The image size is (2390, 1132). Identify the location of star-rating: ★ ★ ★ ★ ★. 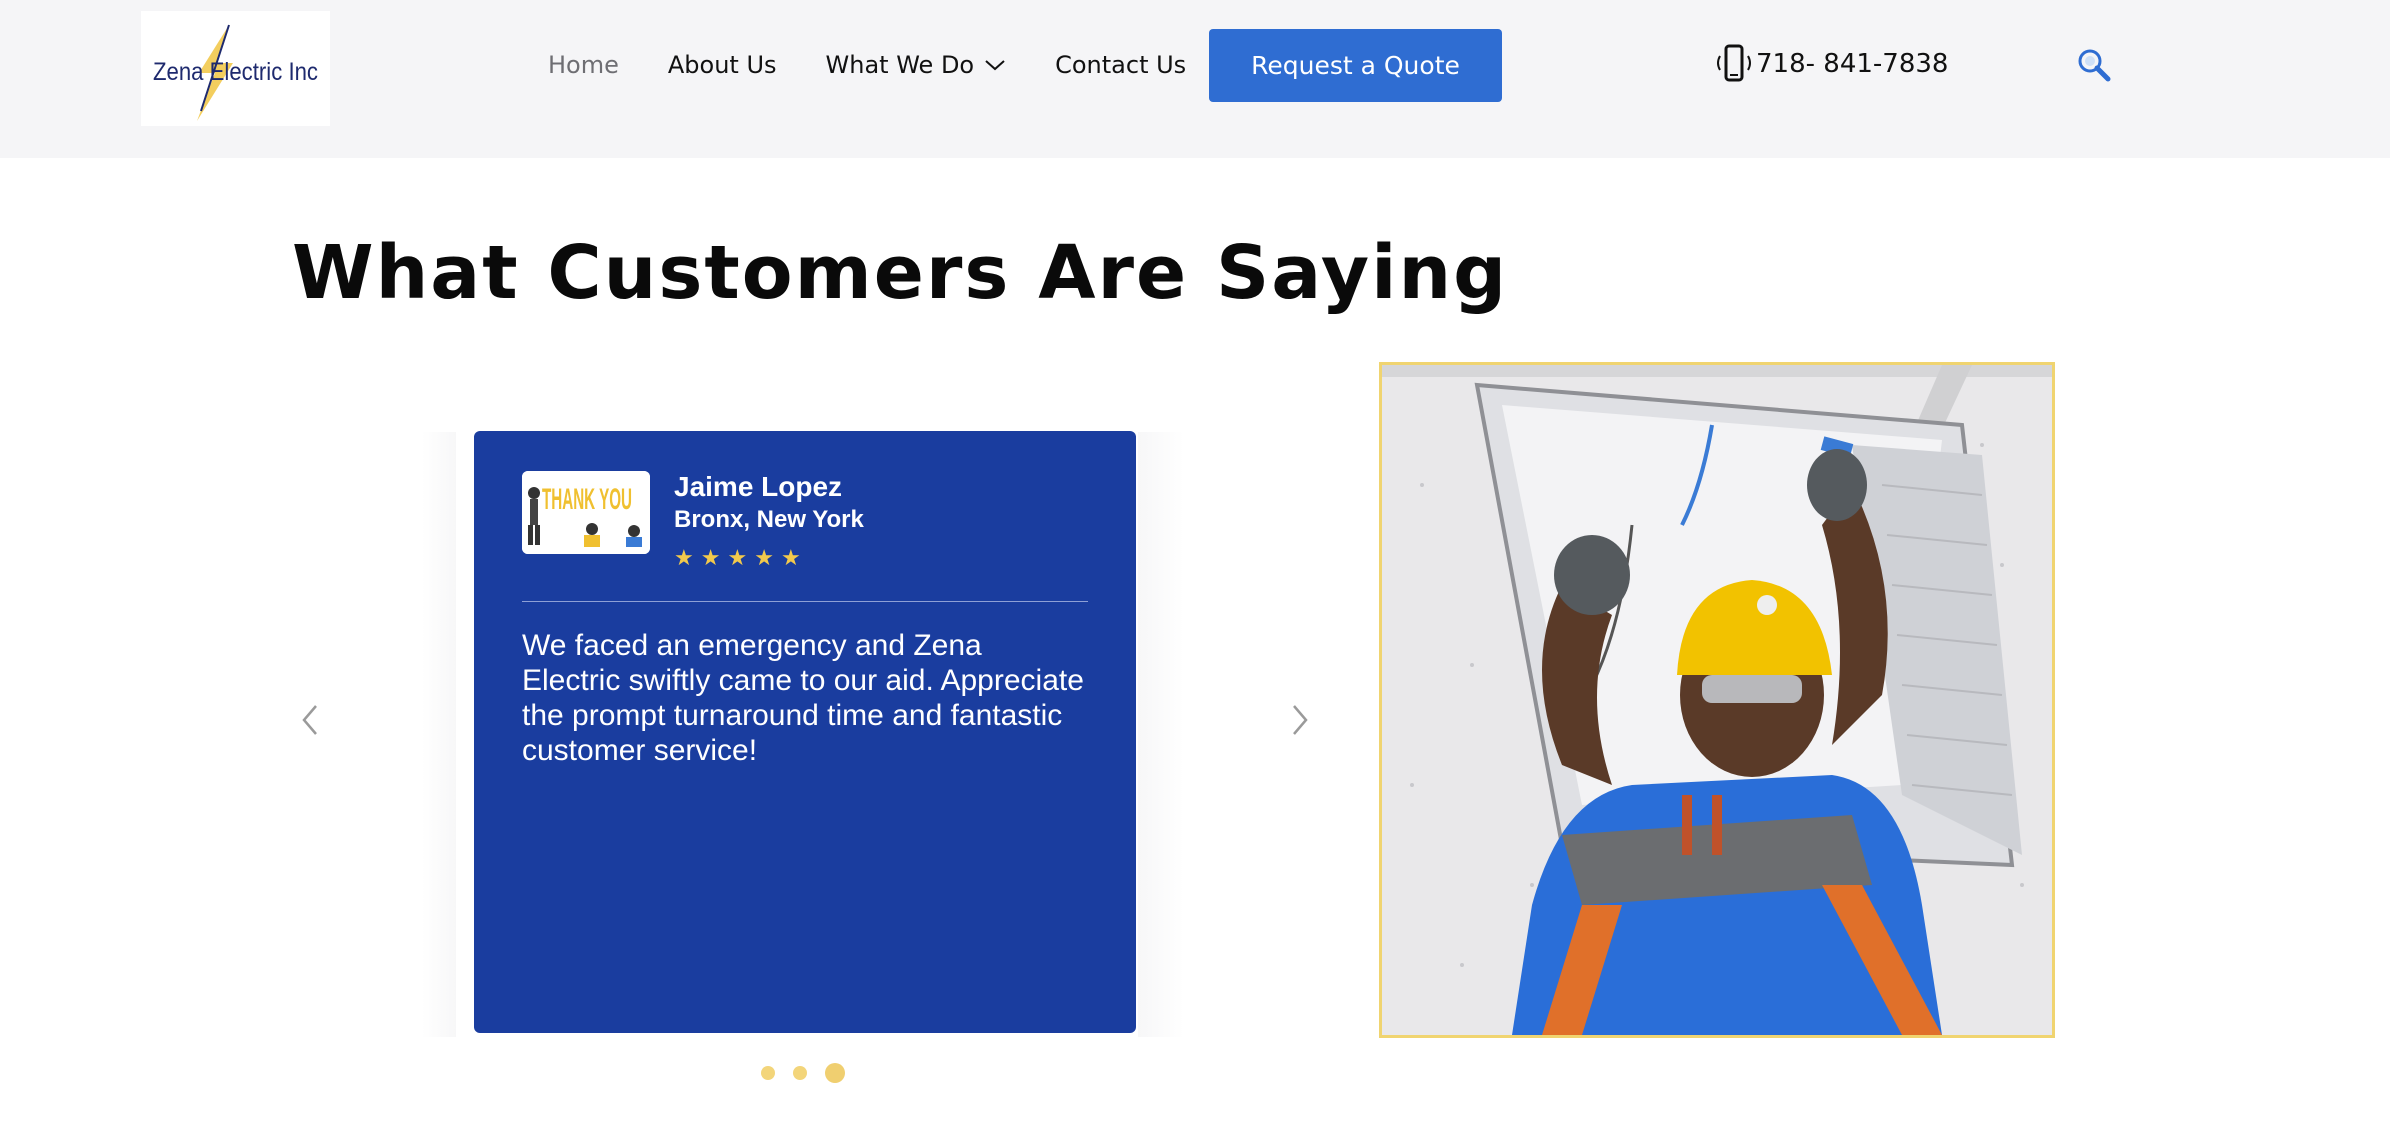
(741, 558).